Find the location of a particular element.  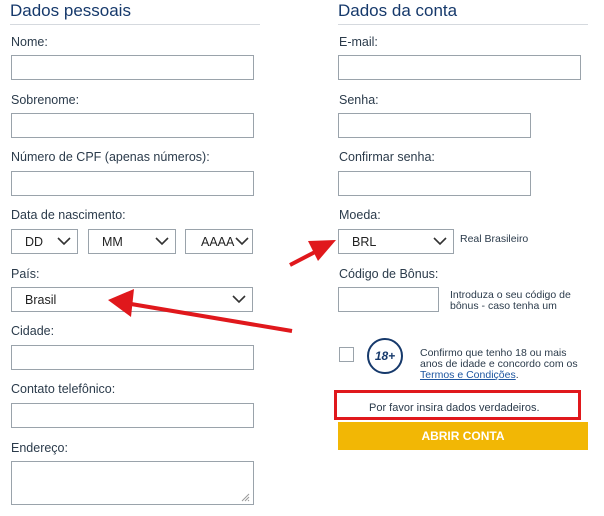

arrow-to-currency-icon is located at coordinates (312, 253).